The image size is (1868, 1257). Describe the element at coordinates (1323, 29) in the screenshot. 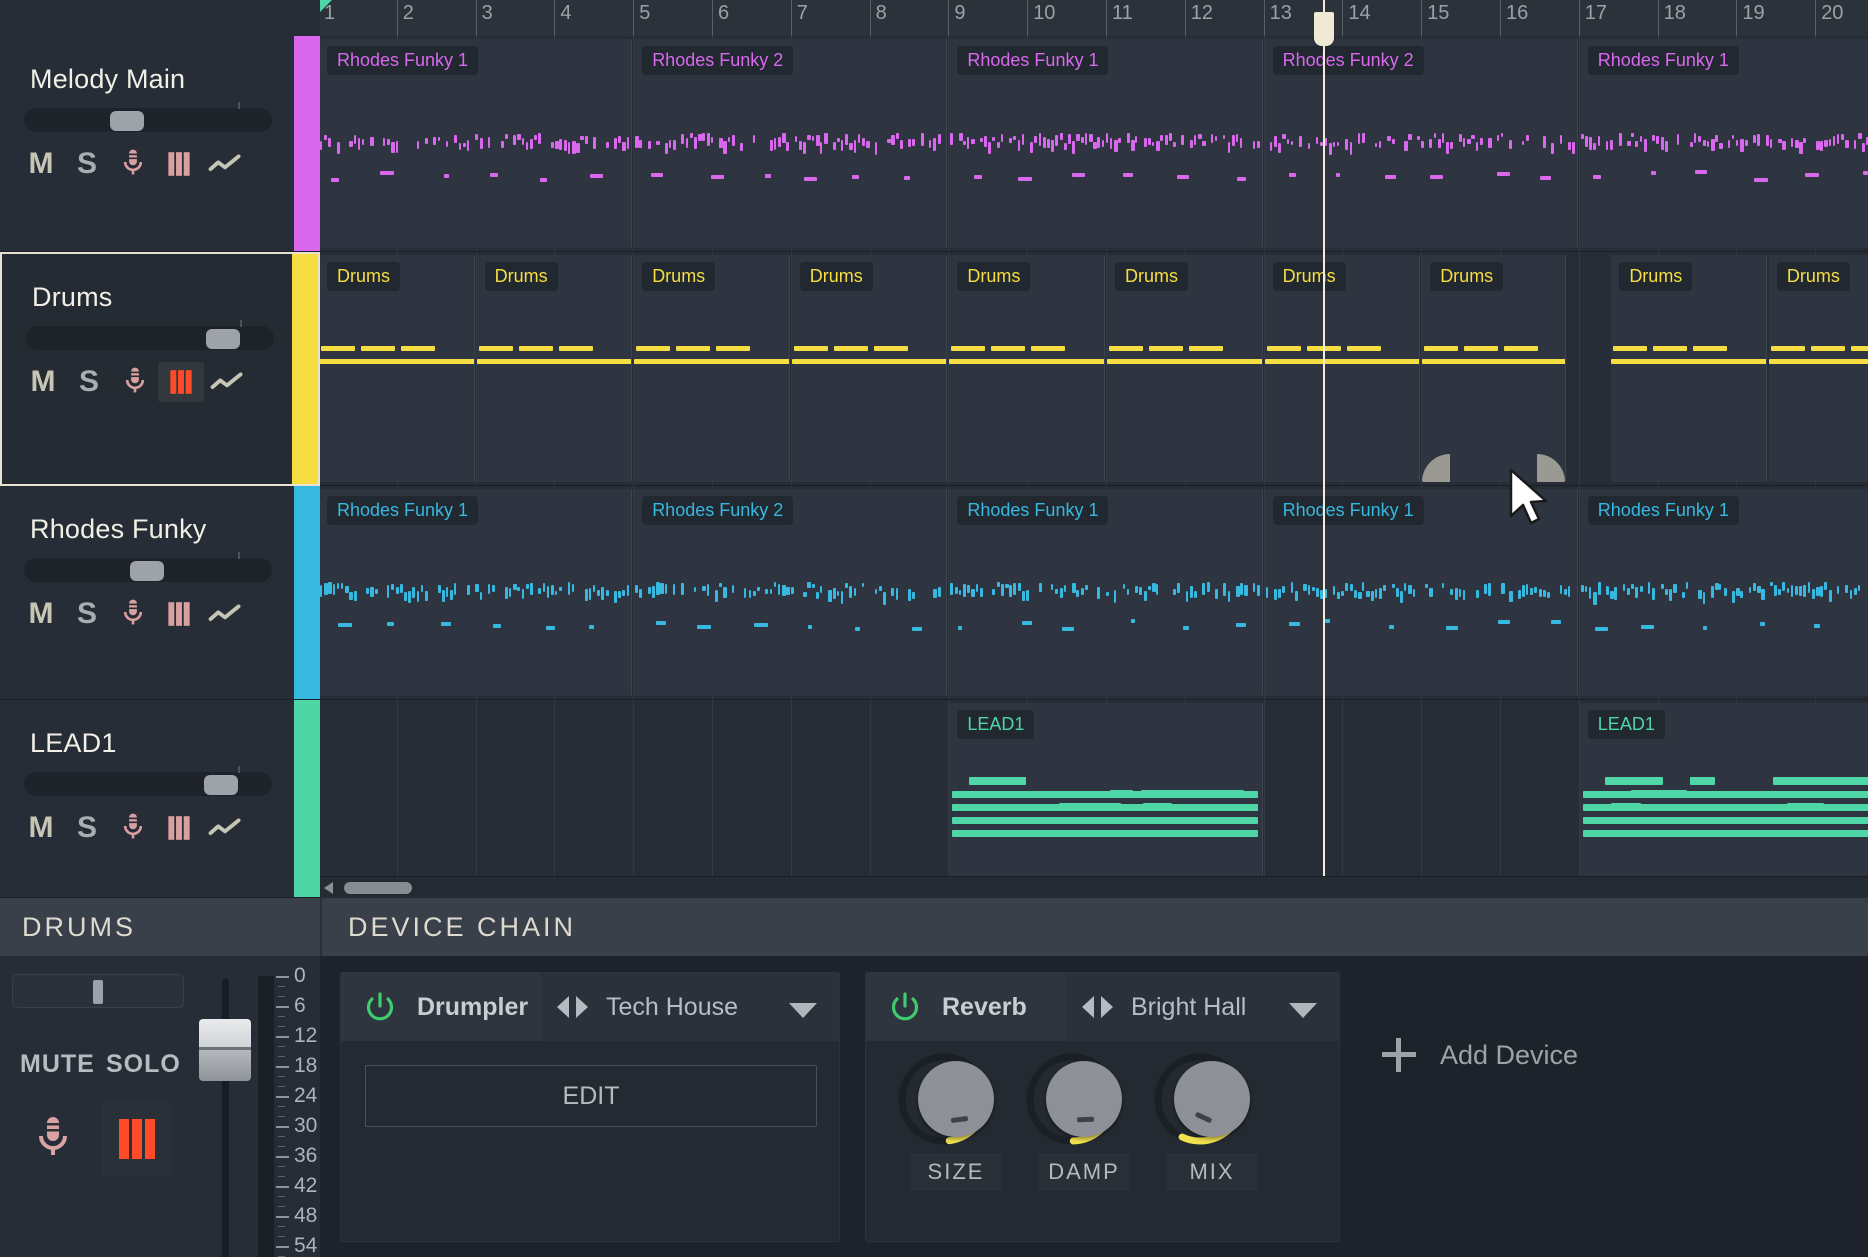

I see `playhead-handle` at that location.